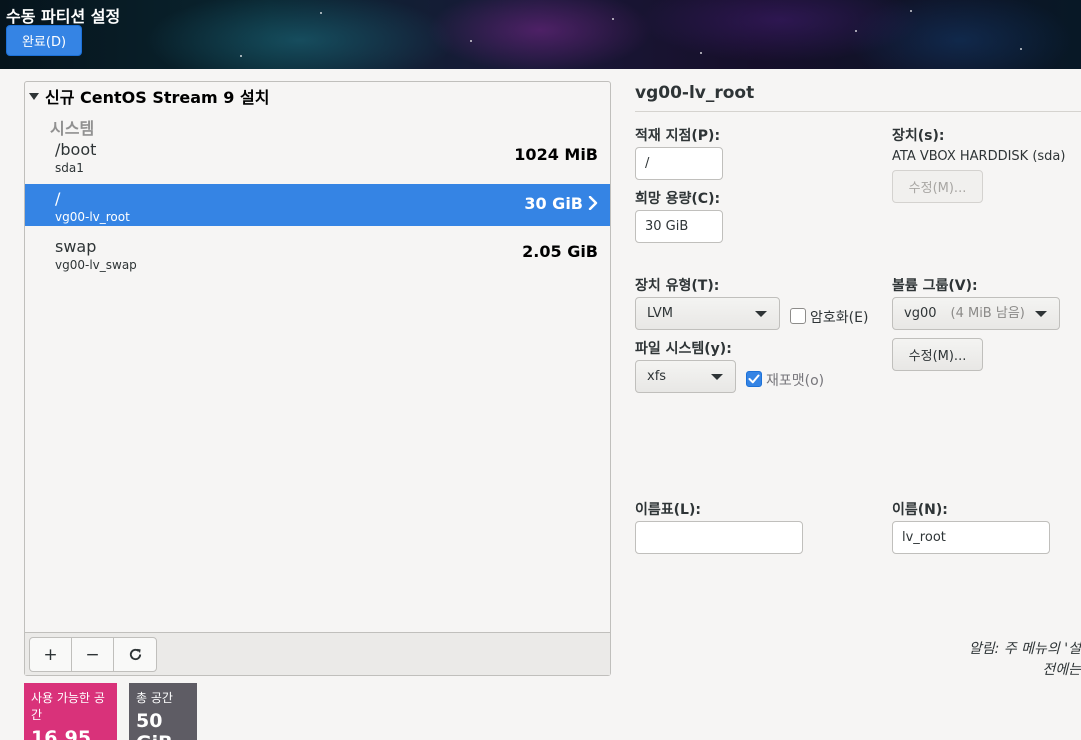 Image resolution: width=1081 pixels, height=740 pixels. What do you see at coordinates (92, 217) in the screenshot?
I see `partition-device: vg00-lv_root` at bounding box center [92, 217].